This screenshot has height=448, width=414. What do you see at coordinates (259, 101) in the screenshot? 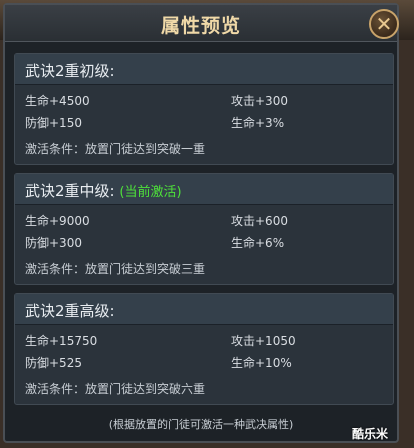
I see `stat-attack: 攻击+300` at bounding box center [259, 101].